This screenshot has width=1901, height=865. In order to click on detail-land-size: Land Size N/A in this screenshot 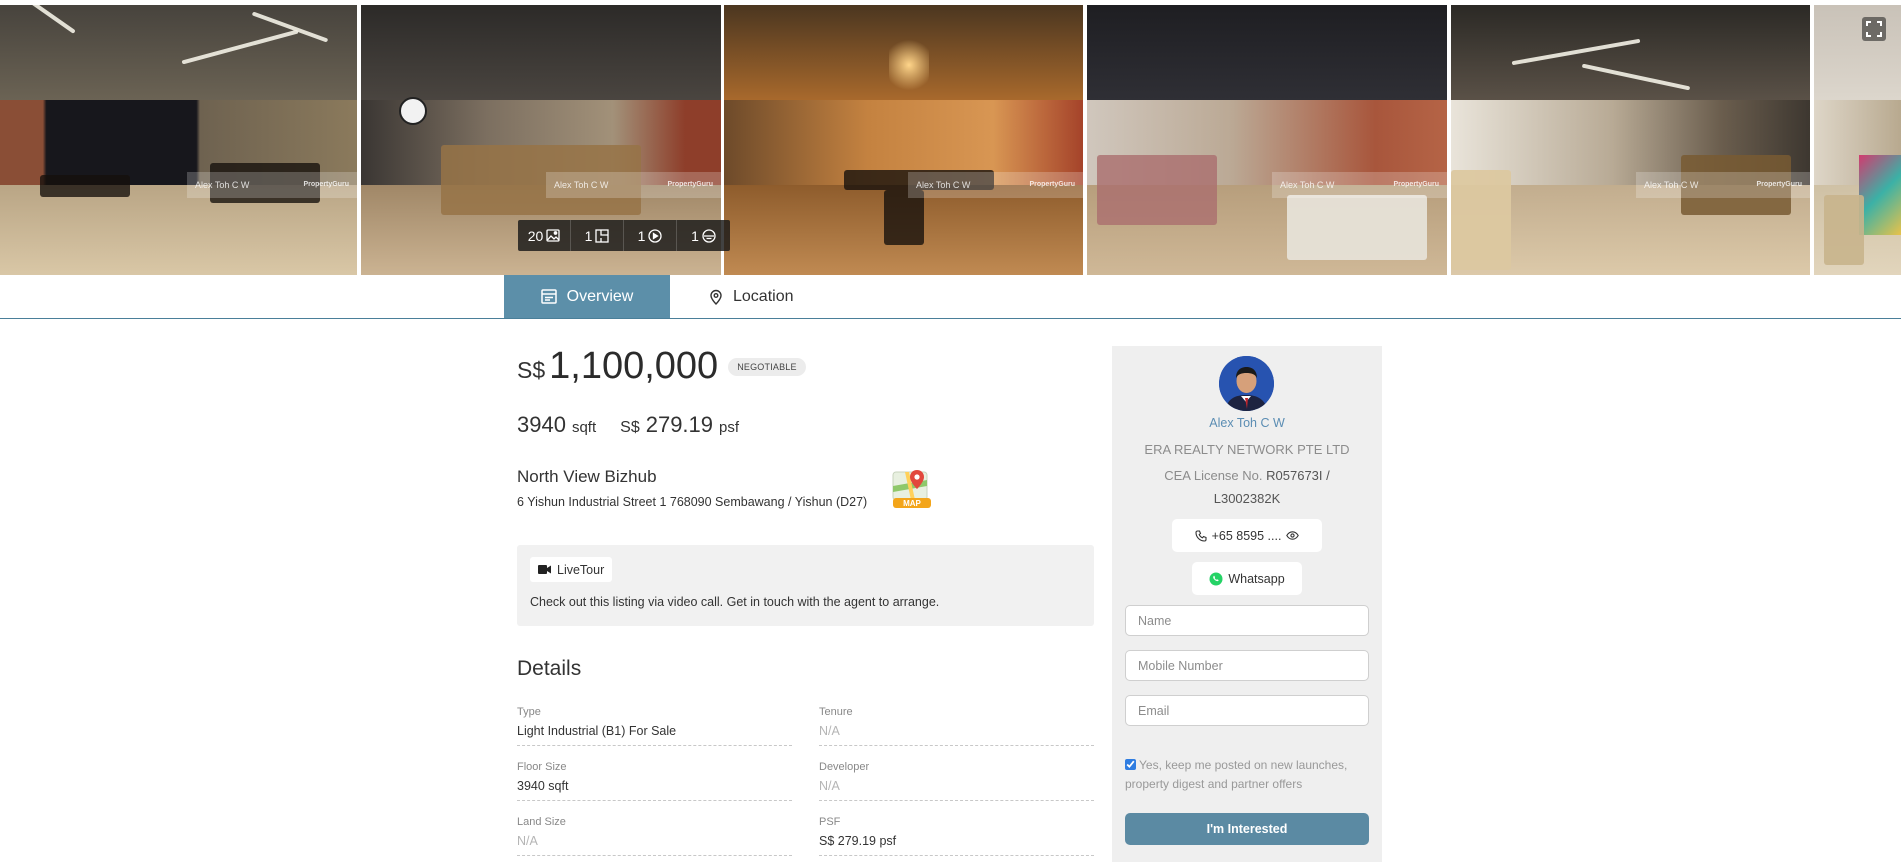, I will do `click(654, 836)`.